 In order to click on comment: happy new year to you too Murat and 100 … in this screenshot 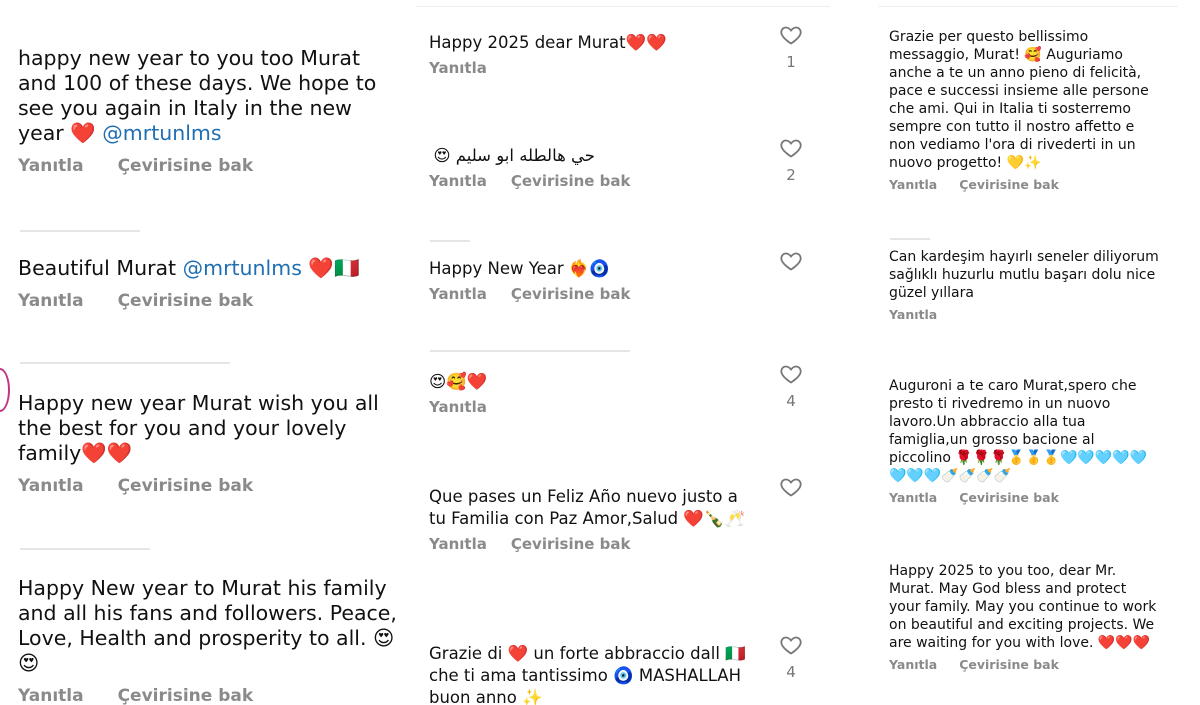, I will do `click(210, 111)`.